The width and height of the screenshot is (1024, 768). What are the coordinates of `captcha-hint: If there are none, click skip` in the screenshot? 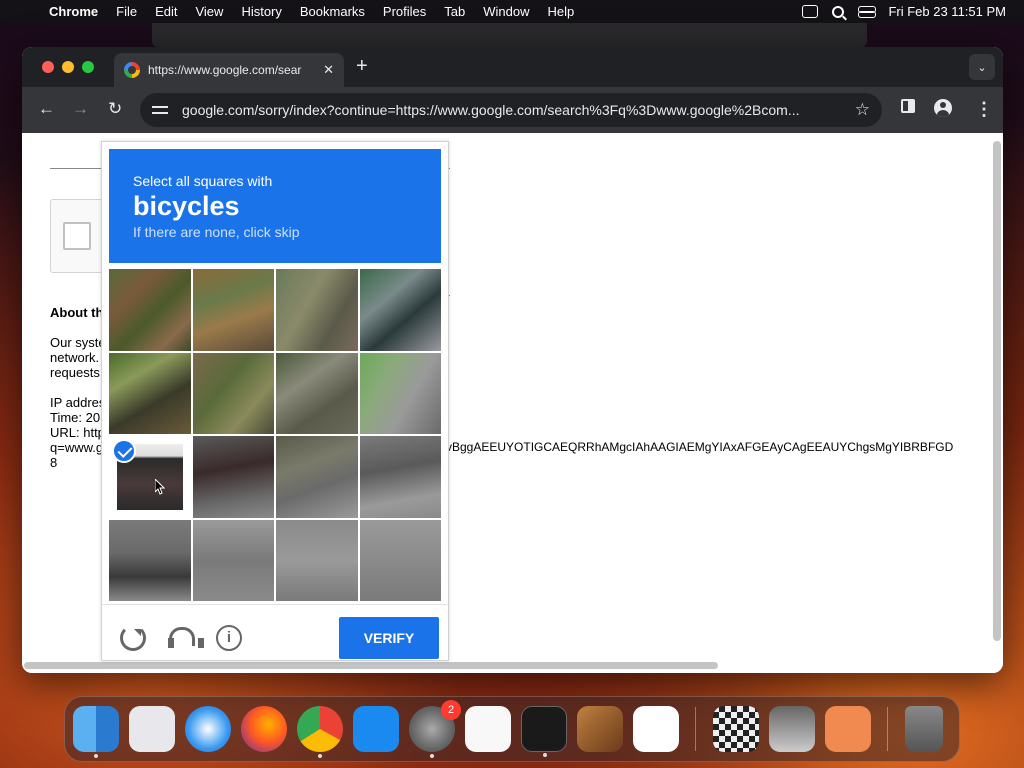 It's located at (216, 232).